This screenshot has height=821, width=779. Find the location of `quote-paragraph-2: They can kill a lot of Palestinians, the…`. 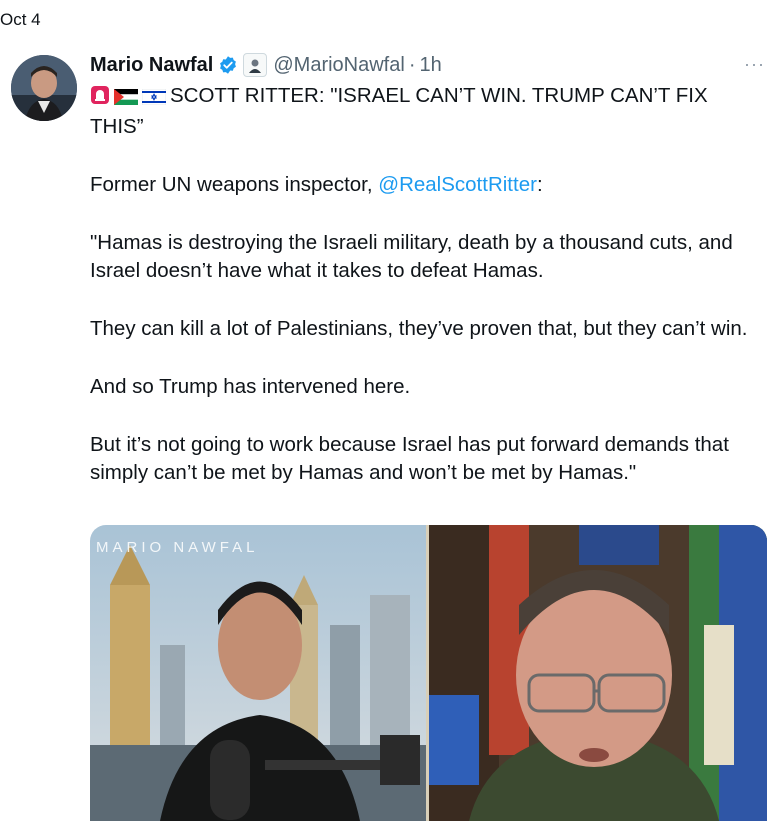

quote-paragraph-2: They can kill a lot of Palestinians, the… is located at coordinates (419, 328).